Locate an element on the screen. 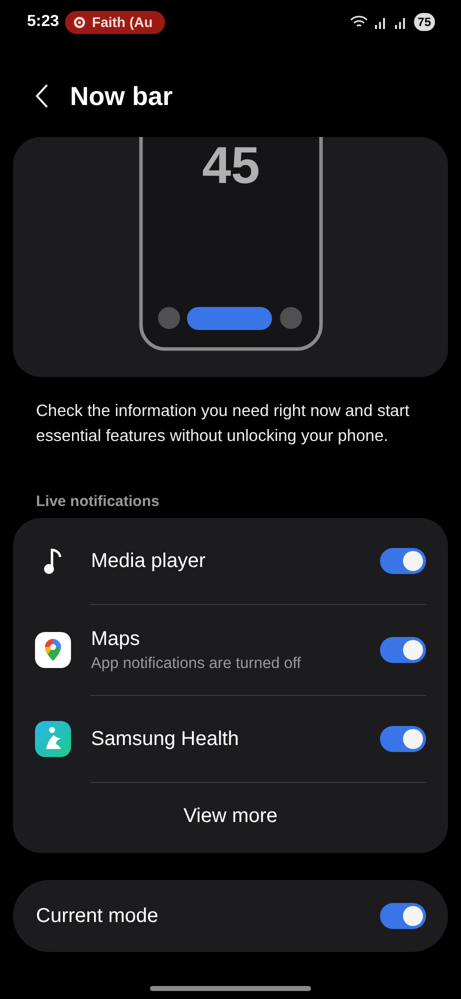 The image size is (461, 999). view-more-button: View more is located at coordinates (230, 816).